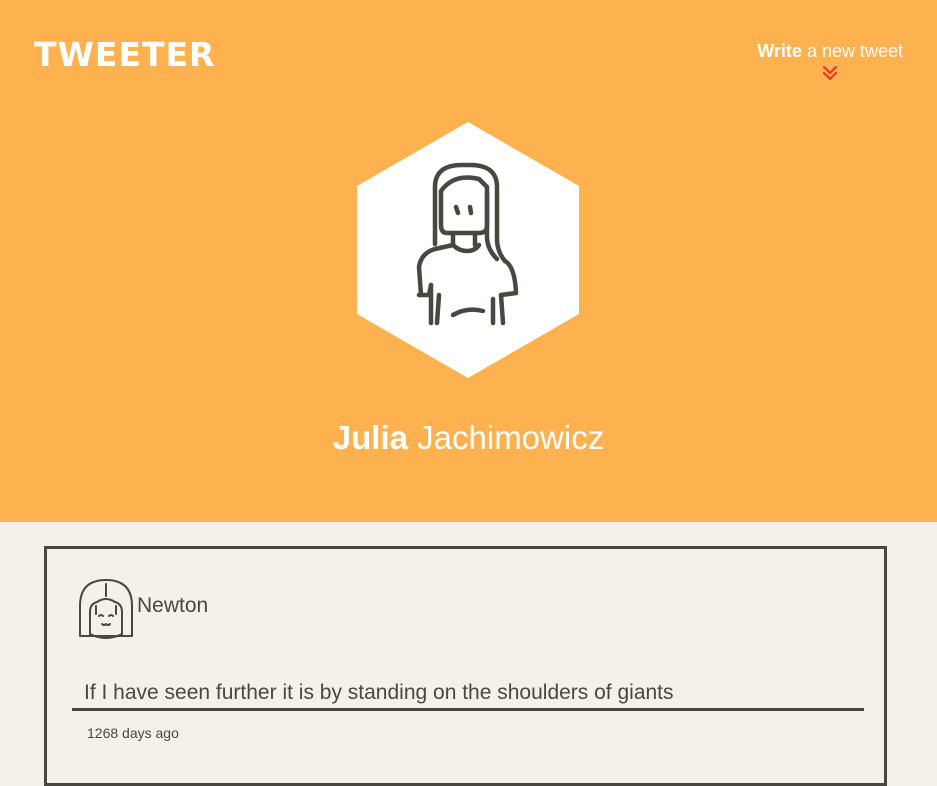 This screenshot has width=937, height=786. Describe the element at coordinates (779, 51) in the screenshot. I see `compose-label-strong: Write` at that location.